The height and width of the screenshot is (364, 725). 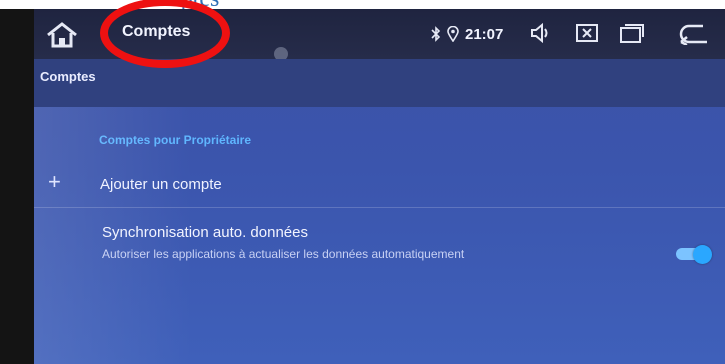 What do you see at coordinates (68, 76) in the screenshot?
I see `page-title: Comptes` at bounding box center [68, 76].